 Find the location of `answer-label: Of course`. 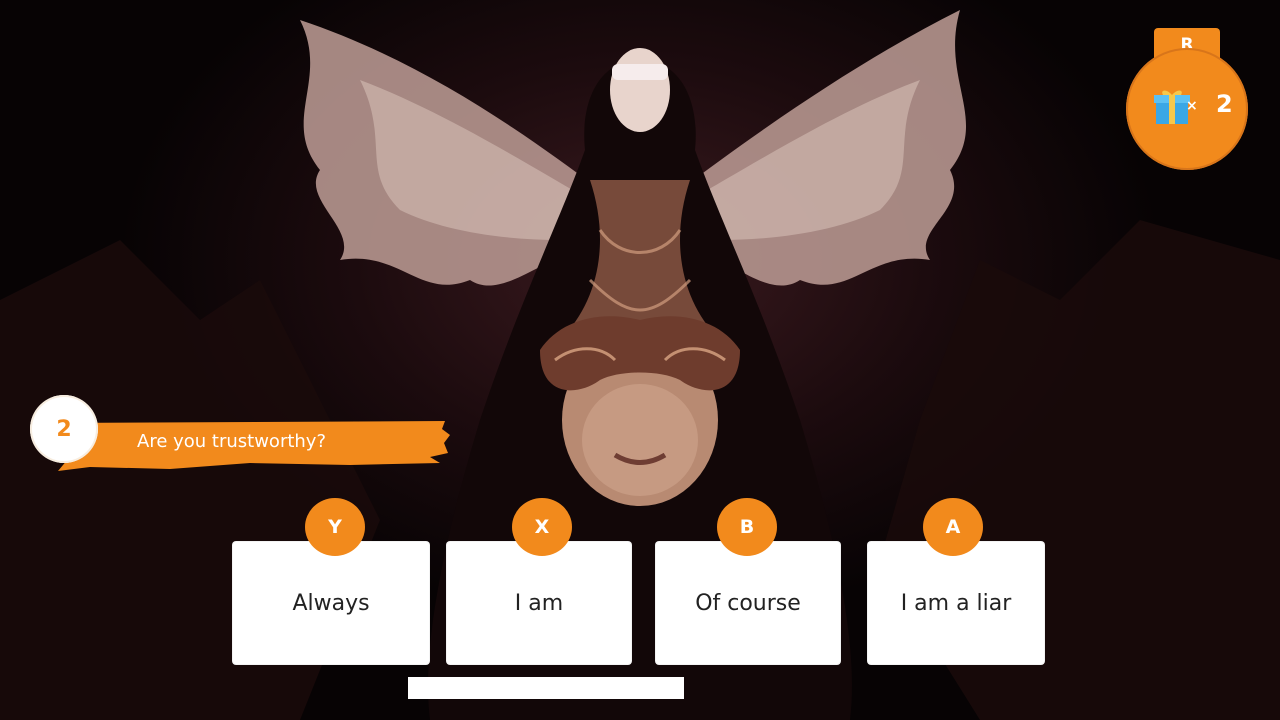

answer-label: Of course is located at coordinates (748, 603).